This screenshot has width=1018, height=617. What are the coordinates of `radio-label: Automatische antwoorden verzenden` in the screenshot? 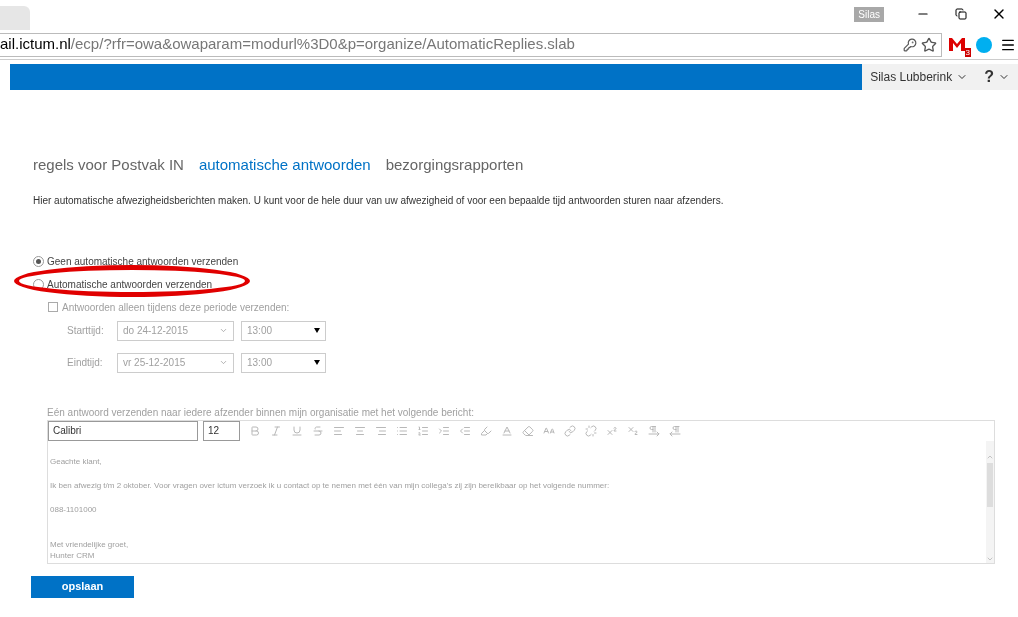 It's located at (130, 284).